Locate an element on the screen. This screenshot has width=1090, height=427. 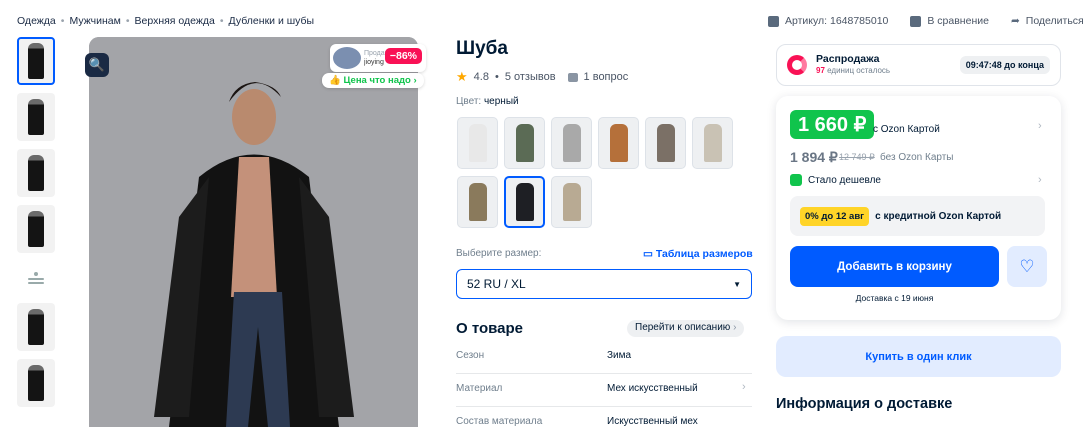
rating-value: 4.8 is located at coordinates (481, 77).